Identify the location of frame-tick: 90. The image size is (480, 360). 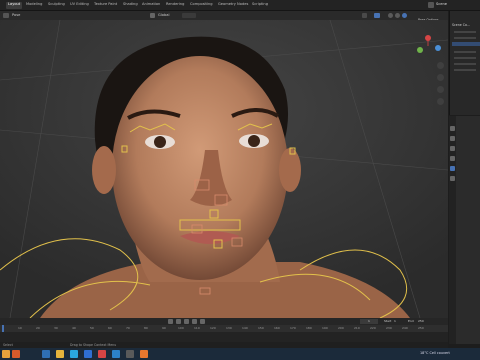
(164, 328).